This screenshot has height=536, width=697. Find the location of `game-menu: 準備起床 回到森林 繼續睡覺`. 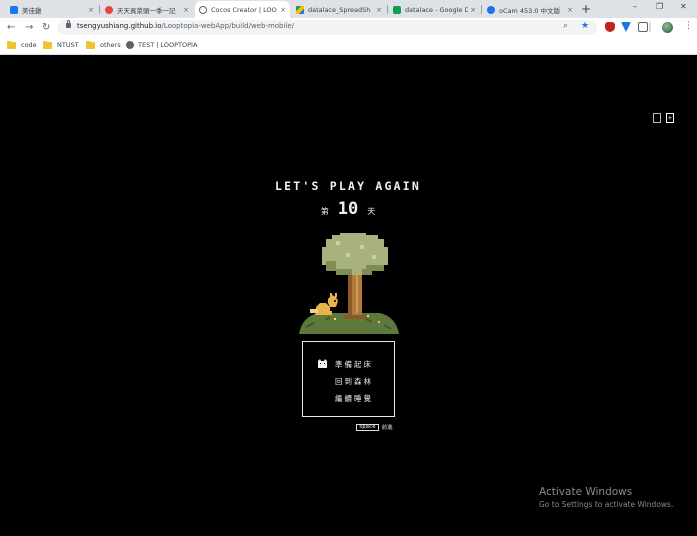

game-menu: 準備起床 回到森林 繼續睡覺 is located at coordinates (348, 379).